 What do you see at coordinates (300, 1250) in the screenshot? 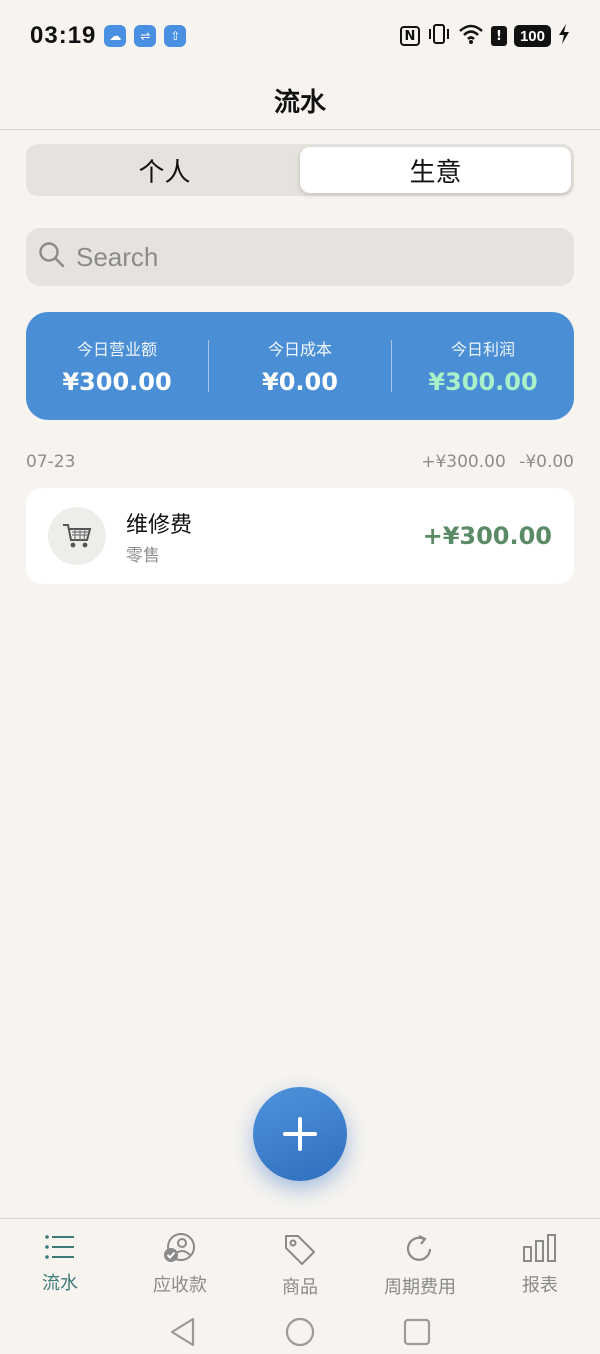
I see `tag-icon` at bounding box center [300, 1250].